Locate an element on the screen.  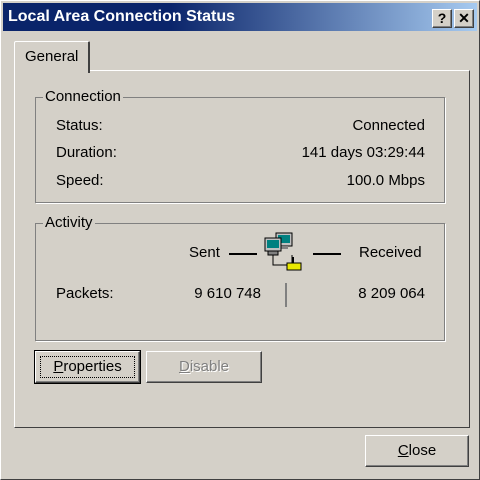
disable-button: Disable is located at coordinates (204, 367).